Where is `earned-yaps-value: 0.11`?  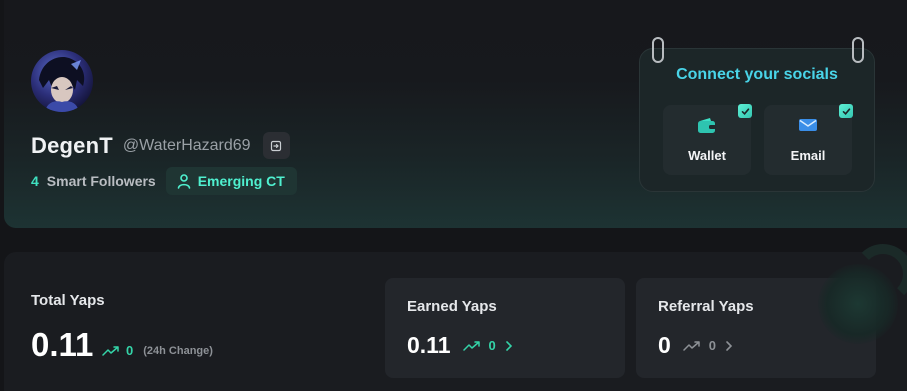 earned-yaps-value: 0.11 is located at coordinates (429, 345).